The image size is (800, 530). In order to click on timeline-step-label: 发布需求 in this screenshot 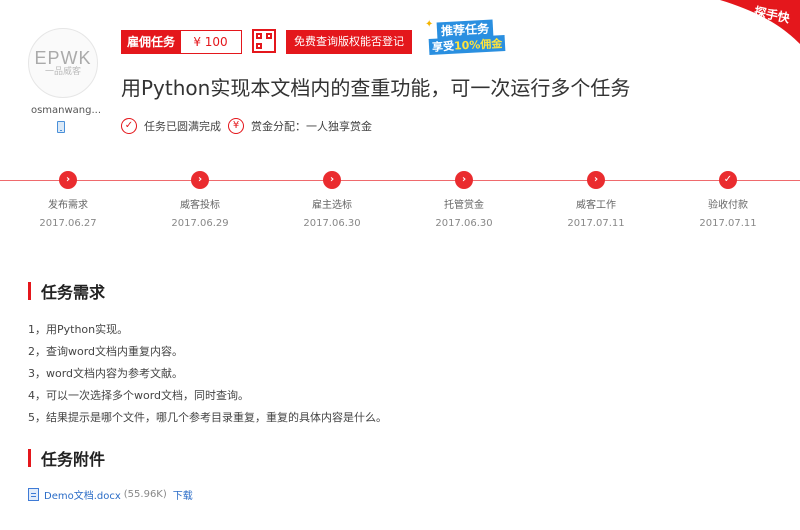, I will do `click(68, 205)`.